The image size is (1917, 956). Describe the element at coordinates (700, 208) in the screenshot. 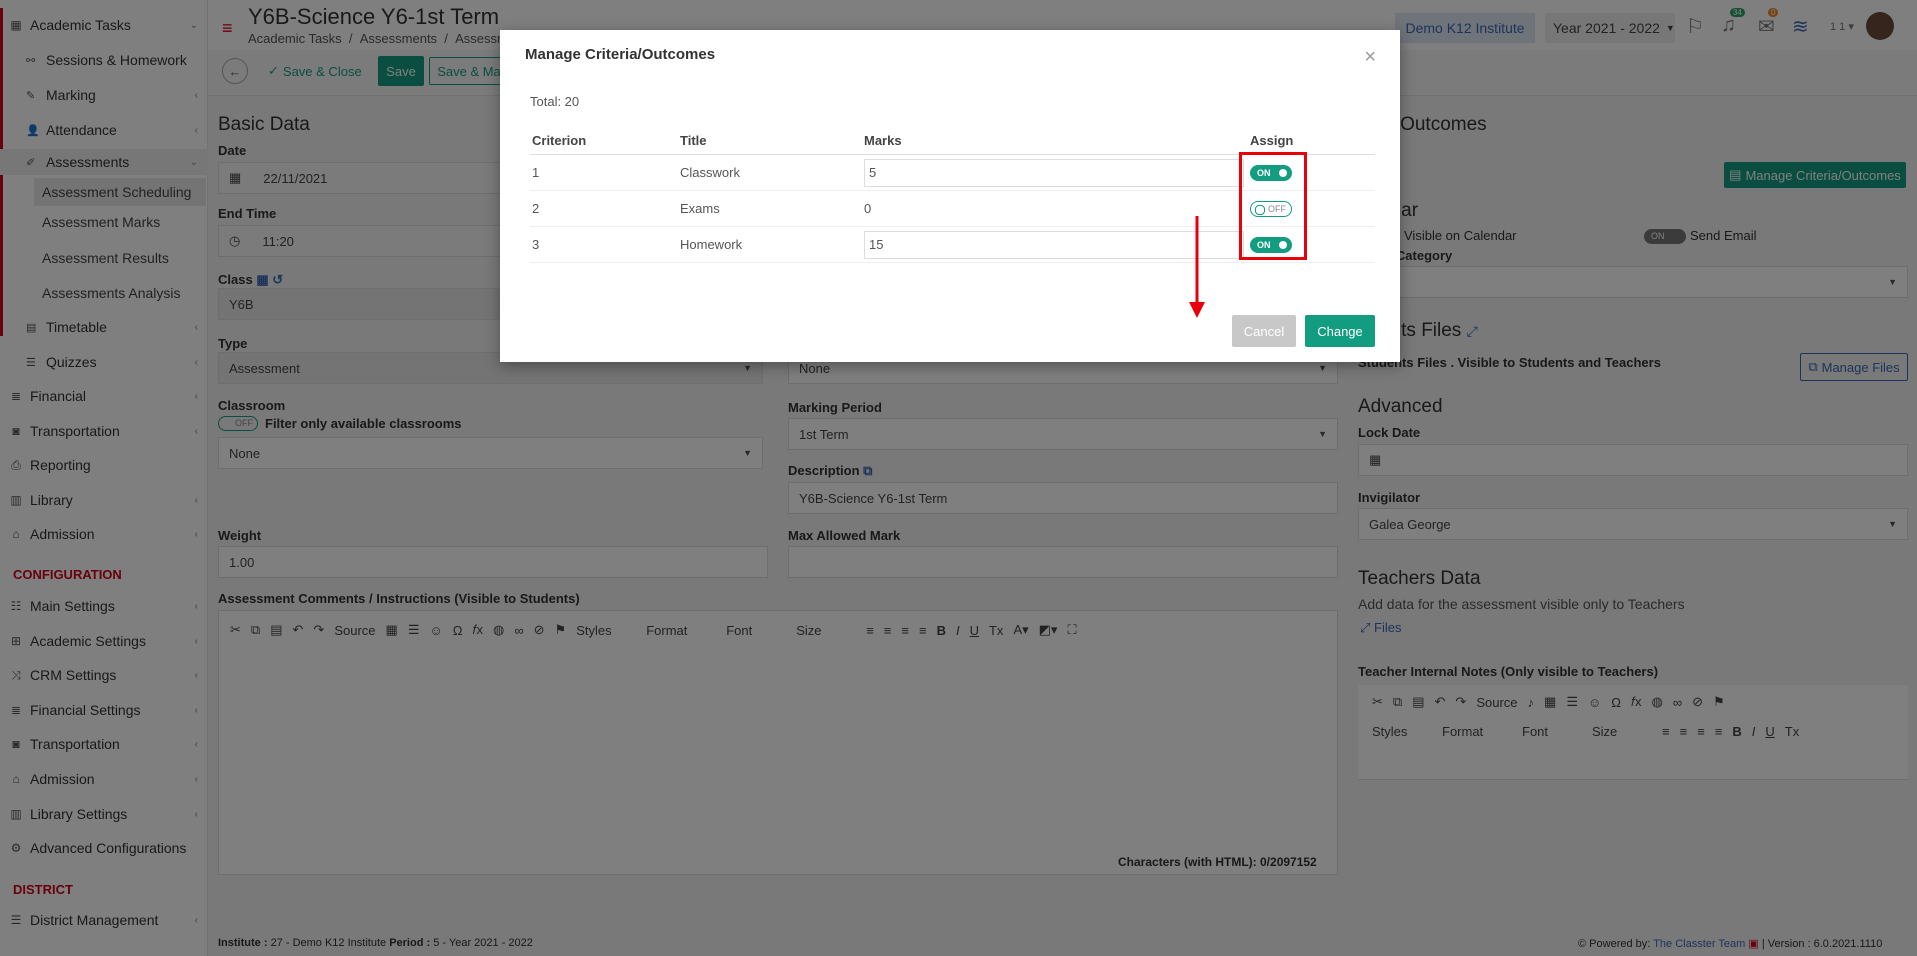

I see `title-cell: Exams` at that location.